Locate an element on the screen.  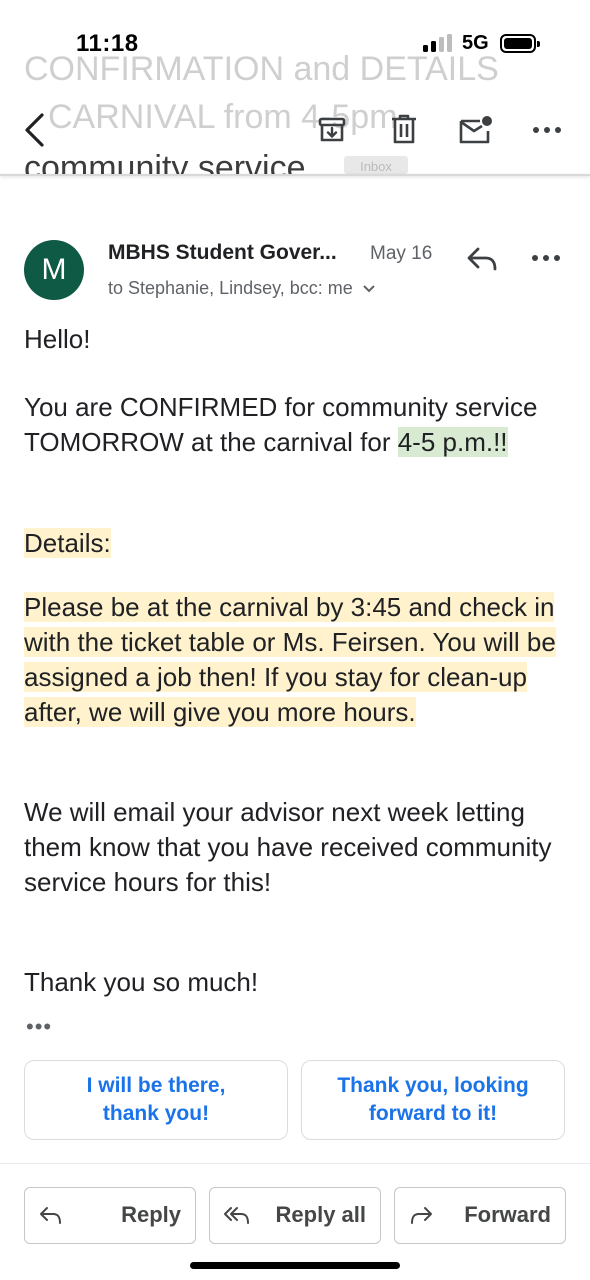
reply-all-icon is located at coordinates (236, 1215).